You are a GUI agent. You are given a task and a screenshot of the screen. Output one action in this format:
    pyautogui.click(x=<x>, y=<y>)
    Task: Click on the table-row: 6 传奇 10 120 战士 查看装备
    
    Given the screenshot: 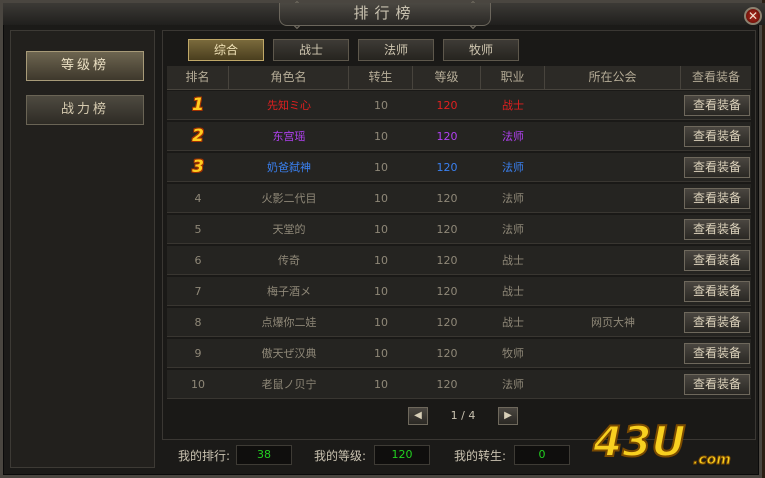 What is the action you would take?
    pyautogui.click(x=459, y=260)
    